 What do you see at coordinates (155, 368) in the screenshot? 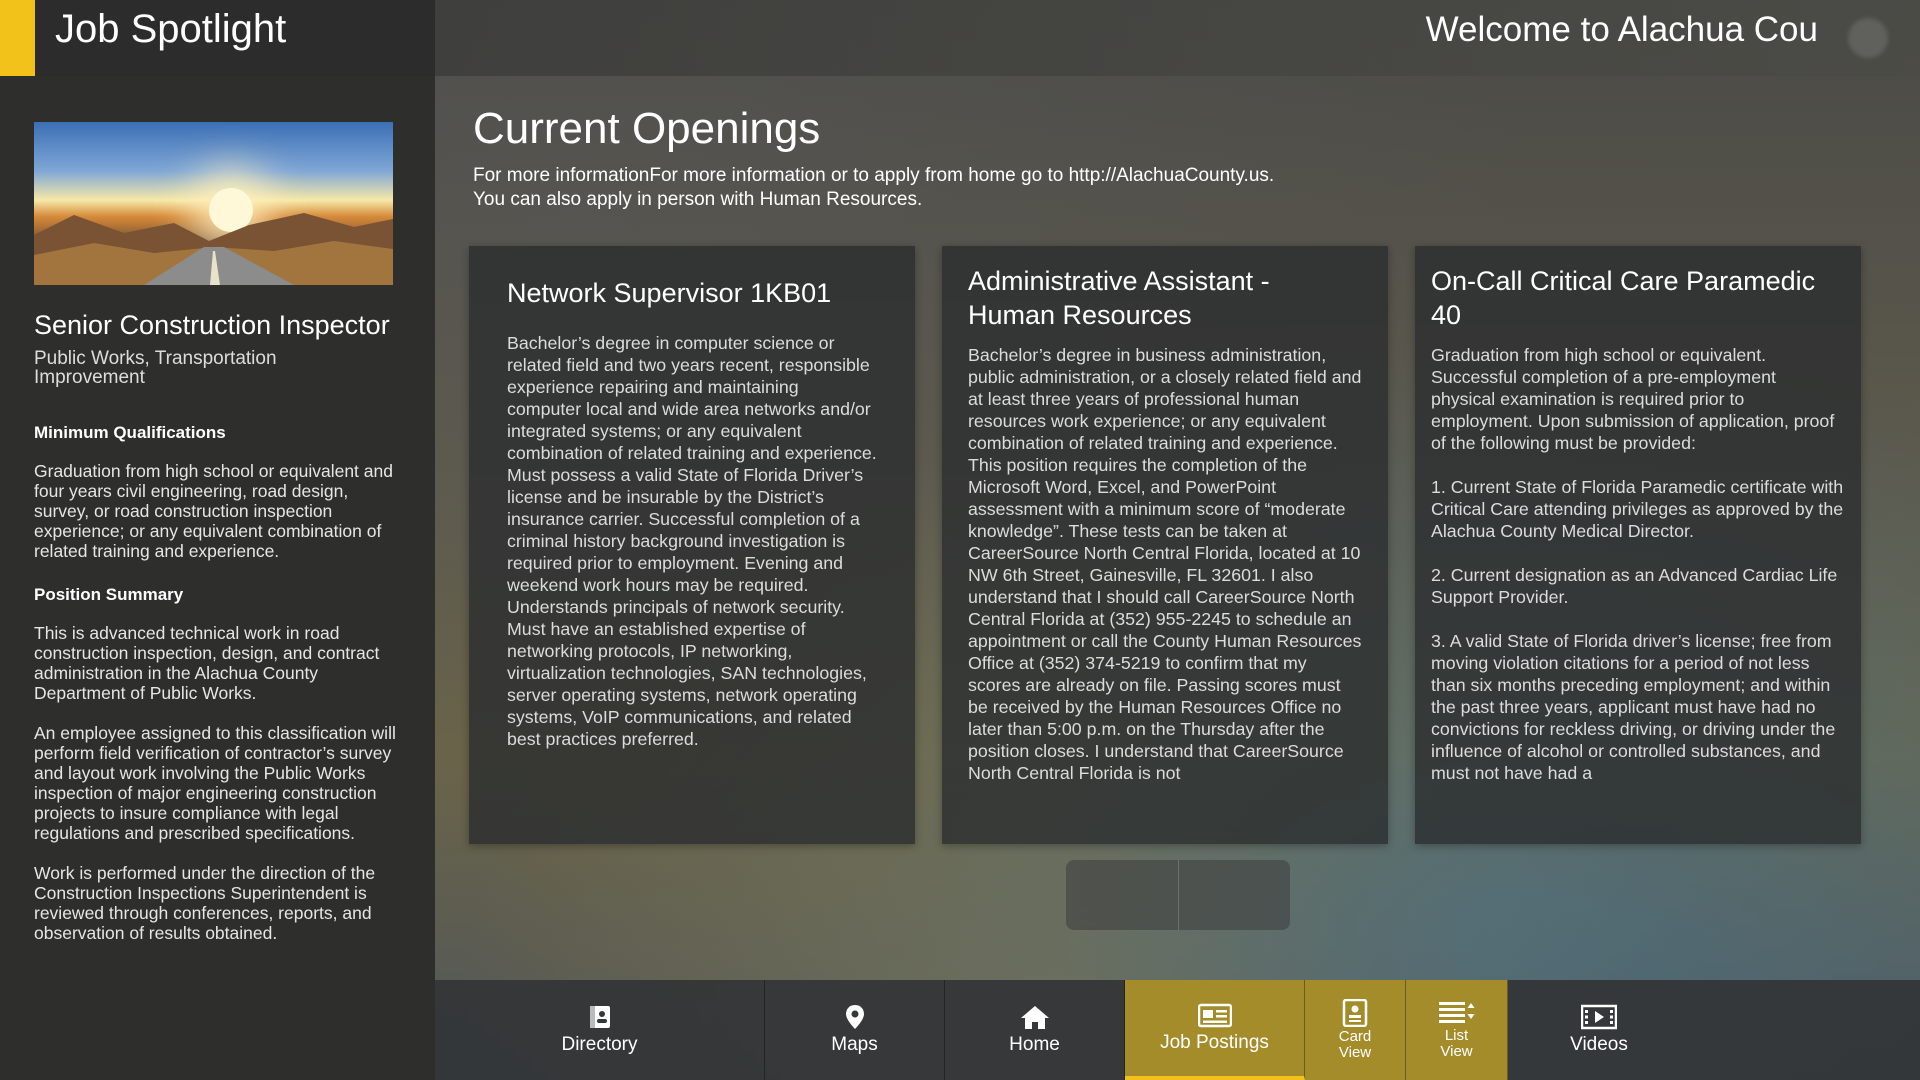
I see `spotlight-department: Public Works, Transportation Improvement` at bounding box center [155, 368].